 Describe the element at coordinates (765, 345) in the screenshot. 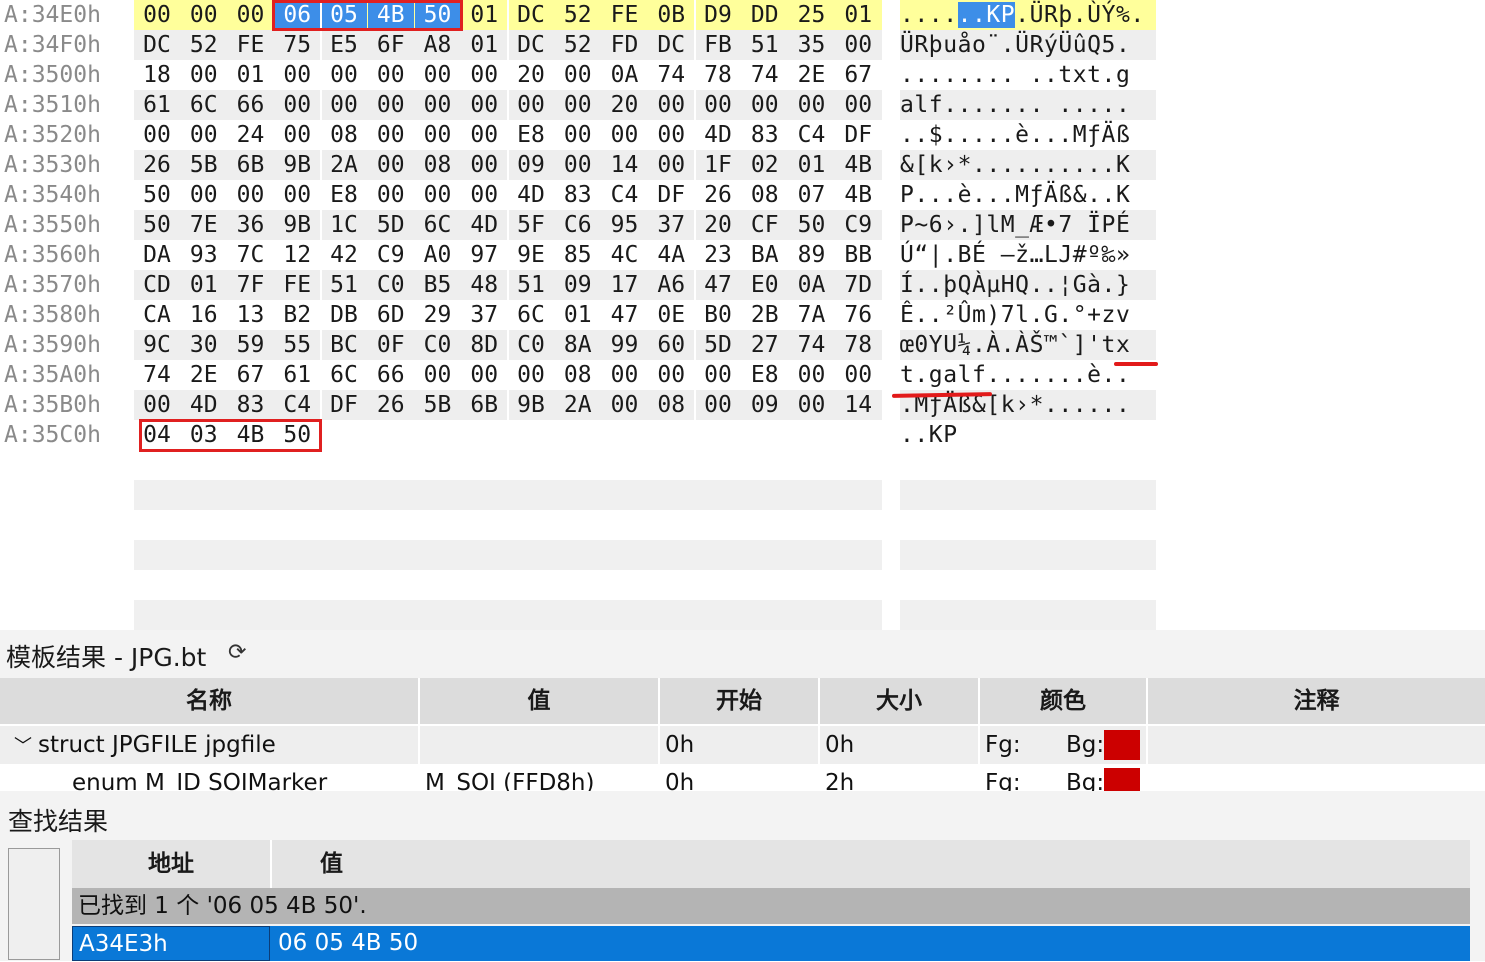

I see `hex-byte: 27` at that location.